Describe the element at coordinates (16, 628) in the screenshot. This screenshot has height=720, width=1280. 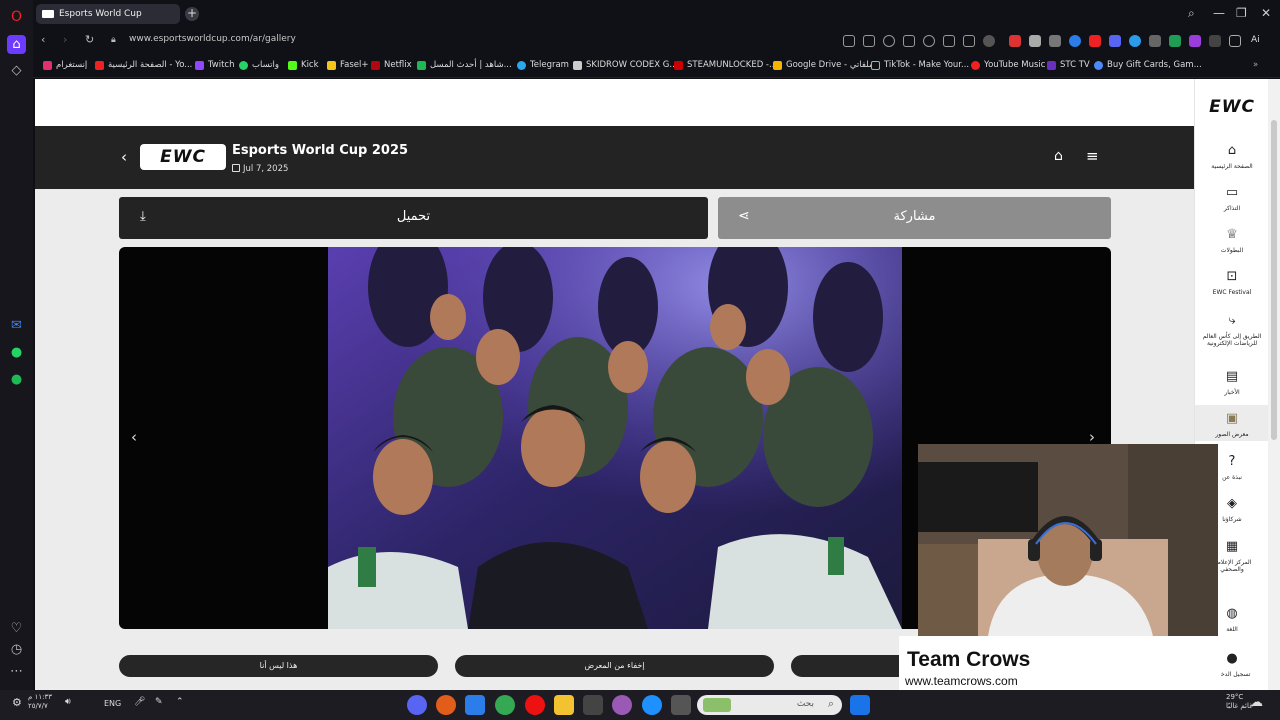
I see `heart-icon: ♡` at that location.